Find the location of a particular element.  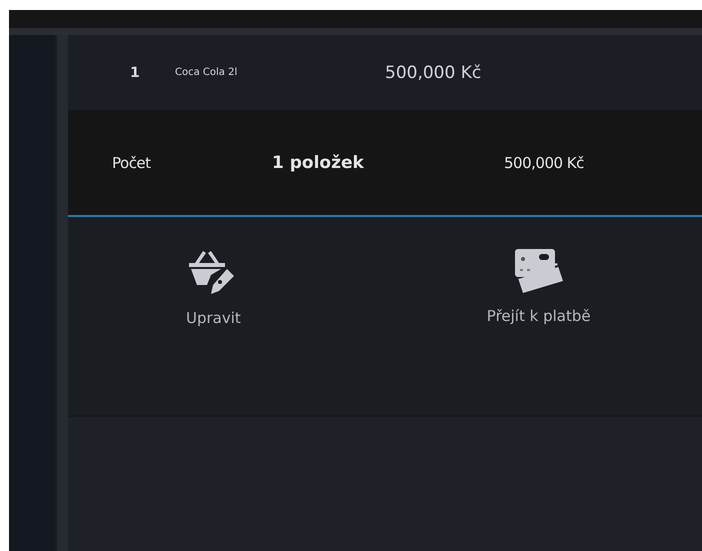

pay-button: Přejít k platbě is located at coordinates (538, 287).